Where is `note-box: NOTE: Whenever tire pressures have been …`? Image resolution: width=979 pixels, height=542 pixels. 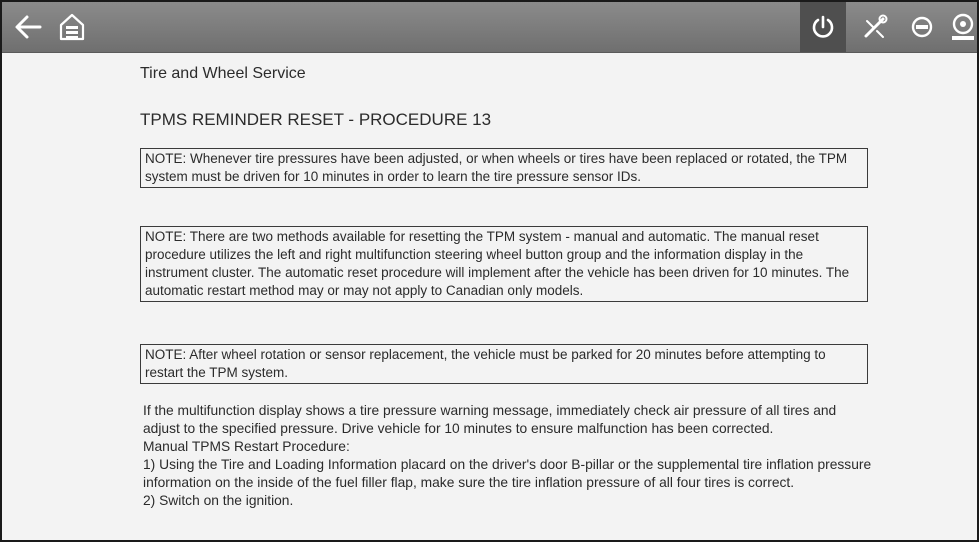
note-box: NOTE: Whenever tire pressures have been … is located at coordinates (504, 168).